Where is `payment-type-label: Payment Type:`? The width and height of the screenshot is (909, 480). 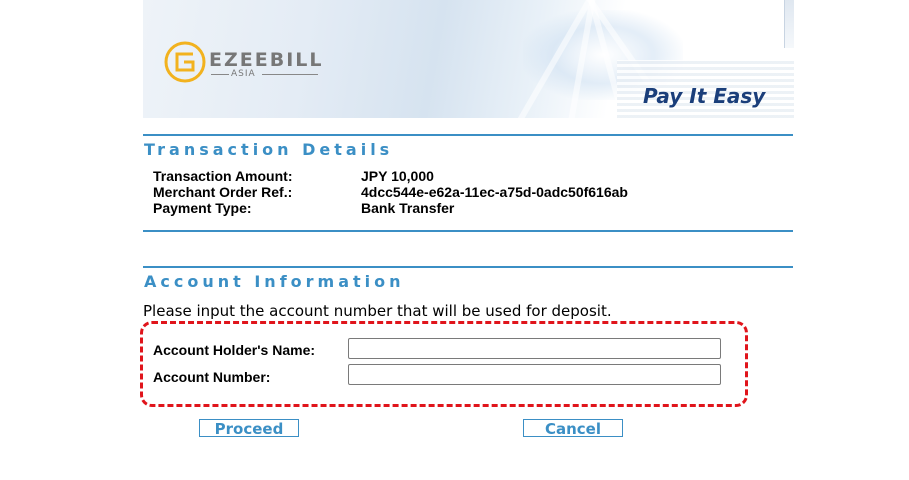 payment-type-label: Payment Type: is located at coordinates (202, 208).